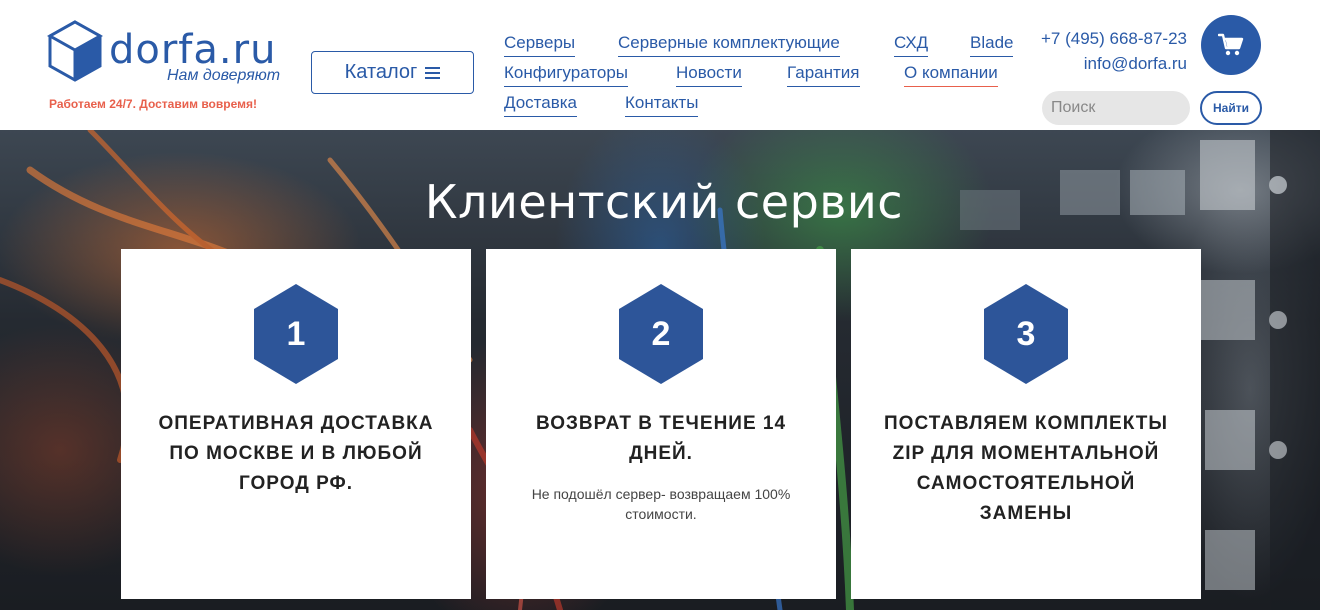 The image size is (1320, 610). I want to click on hamburger-menu-icon, so click(433, 72).